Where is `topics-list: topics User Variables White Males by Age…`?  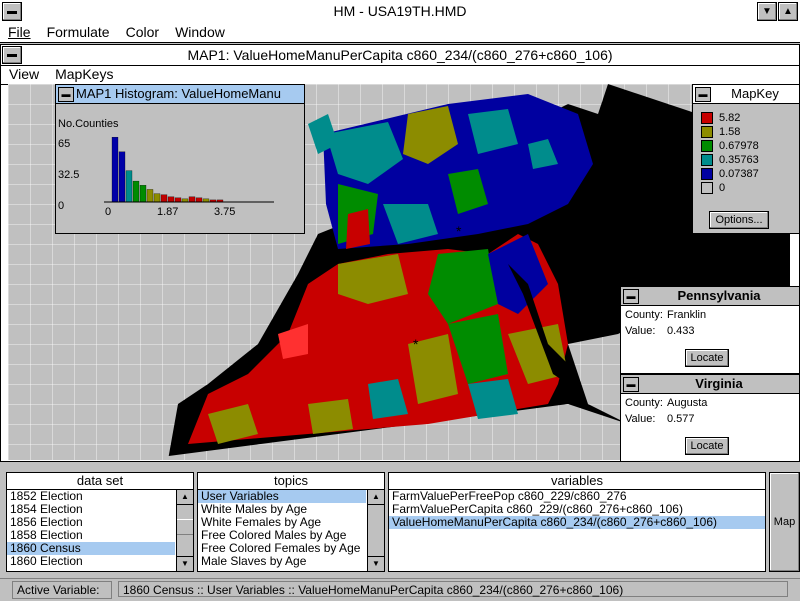 topics-list: topics User Variables White Males by Age… is located at coordinates (291, 522).